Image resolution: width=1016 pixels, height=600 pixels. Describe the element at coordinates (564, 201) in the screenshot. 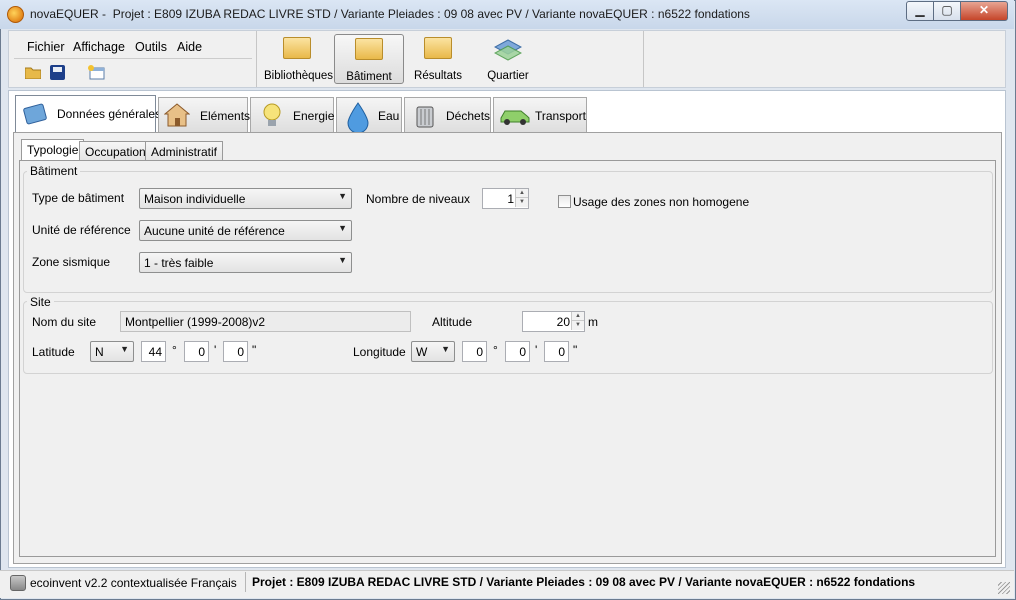

I see `usage-zones-checkbox` at that location.